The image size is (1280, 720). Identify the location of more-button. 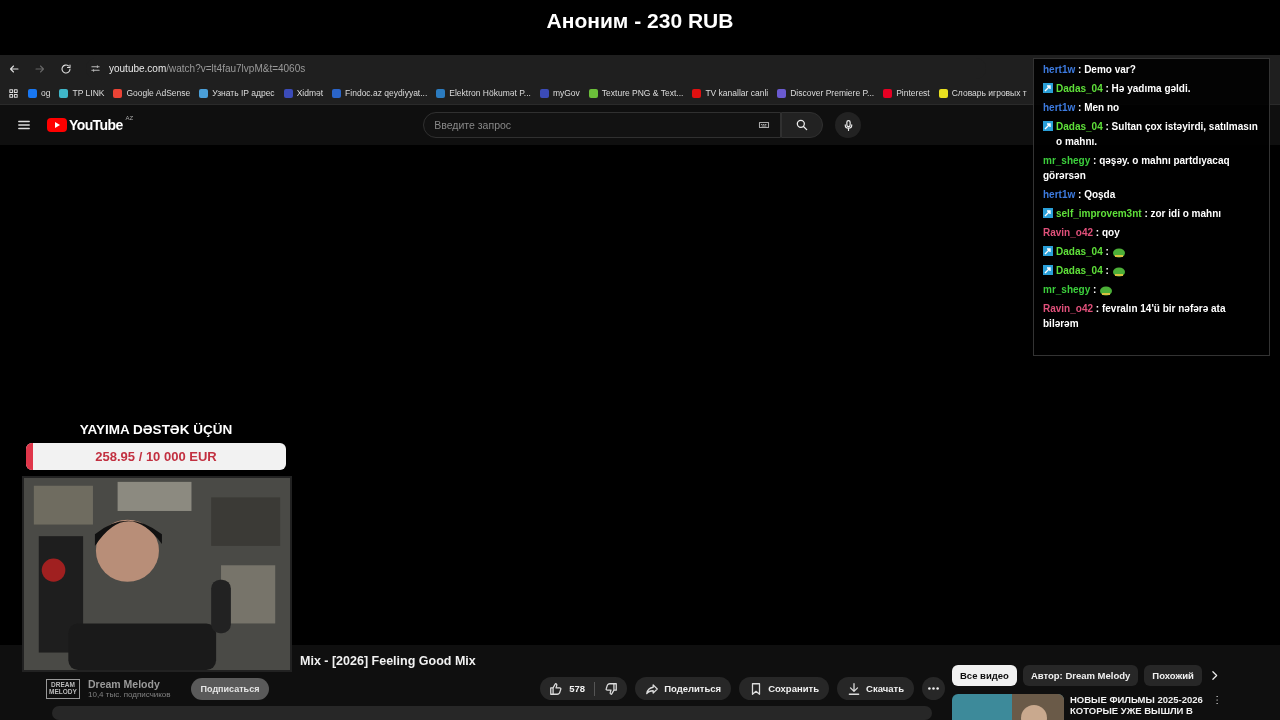
(933, 688).